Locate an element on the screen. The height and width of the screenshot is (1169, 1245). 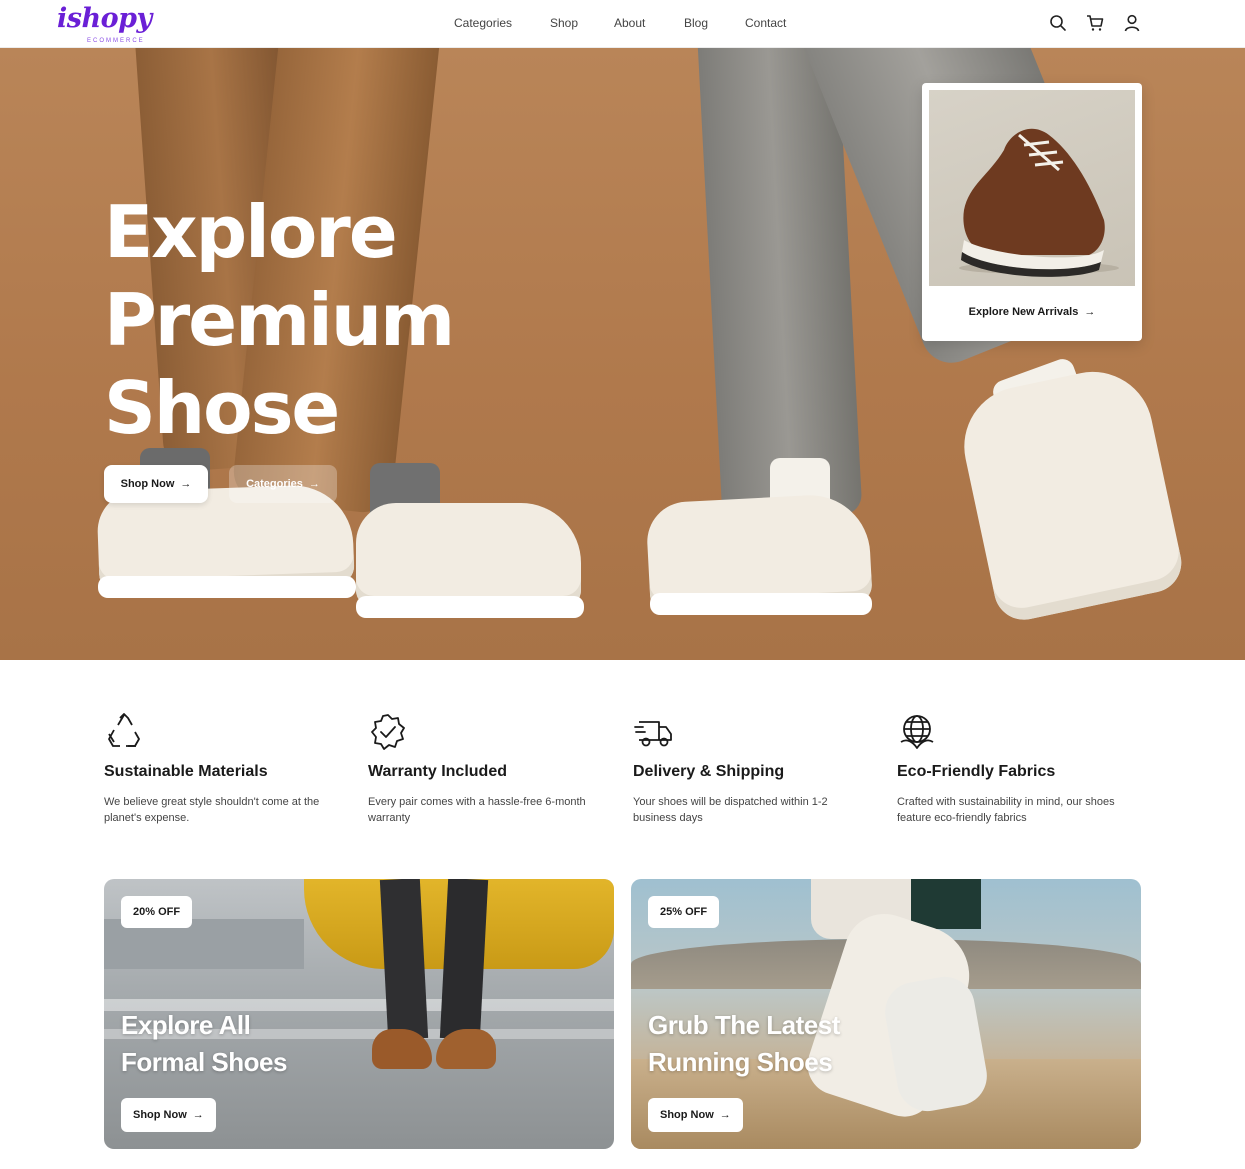
hero-title-line-1: Explore is located at coordinates (251, 232).